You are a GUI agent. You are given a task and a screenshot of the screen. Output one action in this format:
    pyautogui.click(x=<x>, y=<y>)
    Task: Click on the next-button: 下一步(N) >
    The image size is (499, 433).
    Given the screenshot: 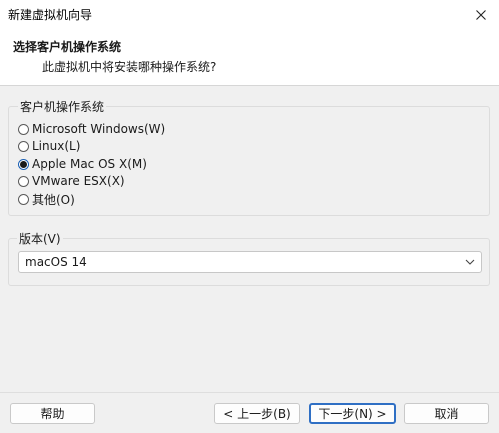 What is the action you would take?
    pyautogui.click(x=352, y=413)
    